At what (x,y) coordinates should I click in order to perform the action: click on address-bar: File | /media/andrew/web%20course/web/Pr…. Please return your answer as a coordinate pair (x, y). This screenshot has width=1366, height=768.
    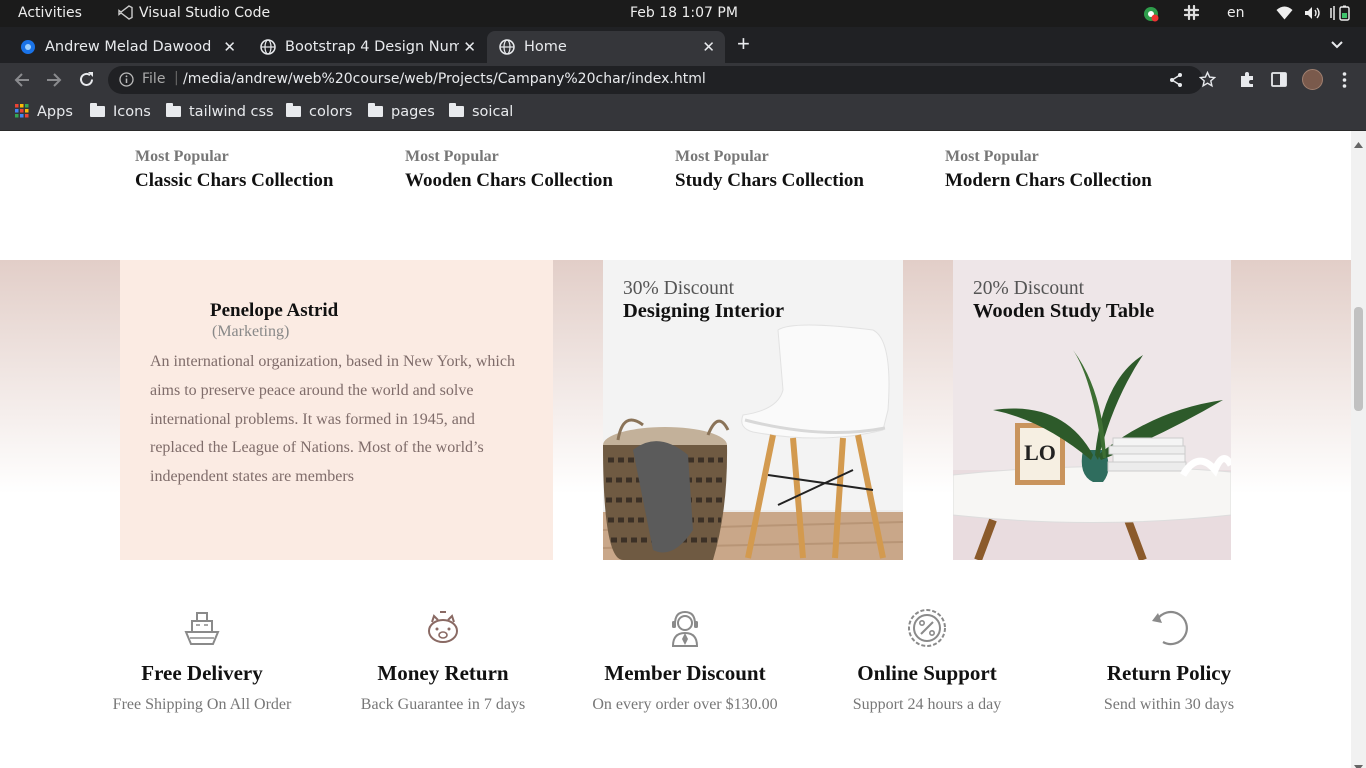
    Looking at the image, I should click on (655, 80).